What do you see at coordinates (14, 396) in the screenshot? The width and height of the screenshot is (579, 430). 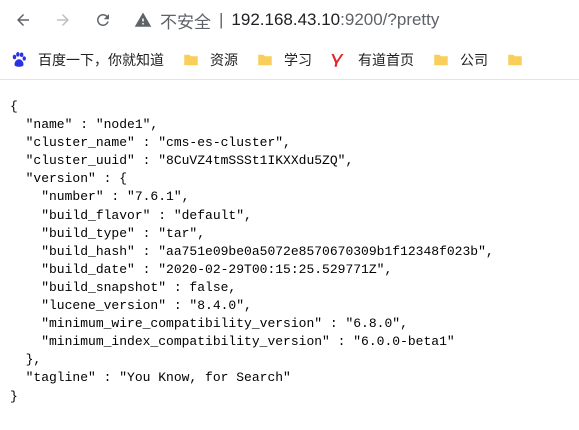 I see `json-line: }` at bounding box center [14, 396].